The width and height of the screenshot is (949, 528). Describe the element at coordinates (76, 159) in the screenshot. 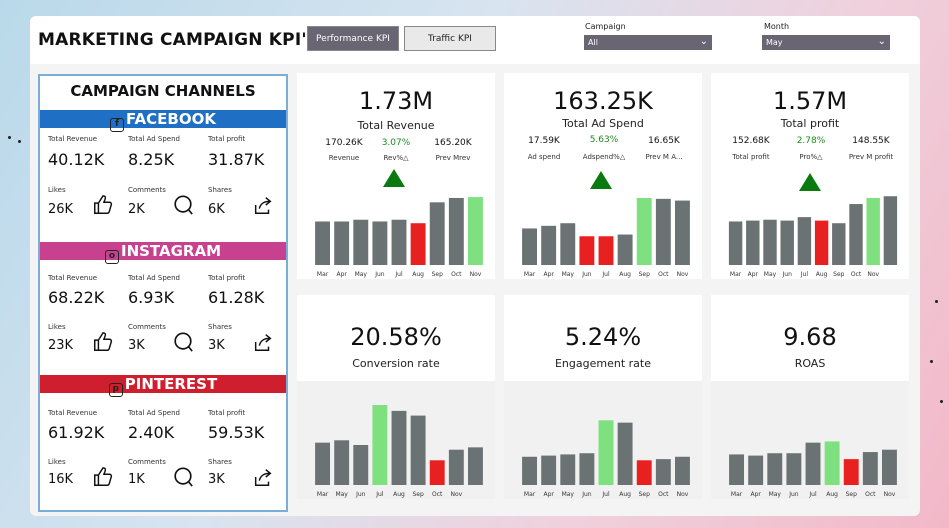

I see `facebook-revenue: 40.12K` at that location.